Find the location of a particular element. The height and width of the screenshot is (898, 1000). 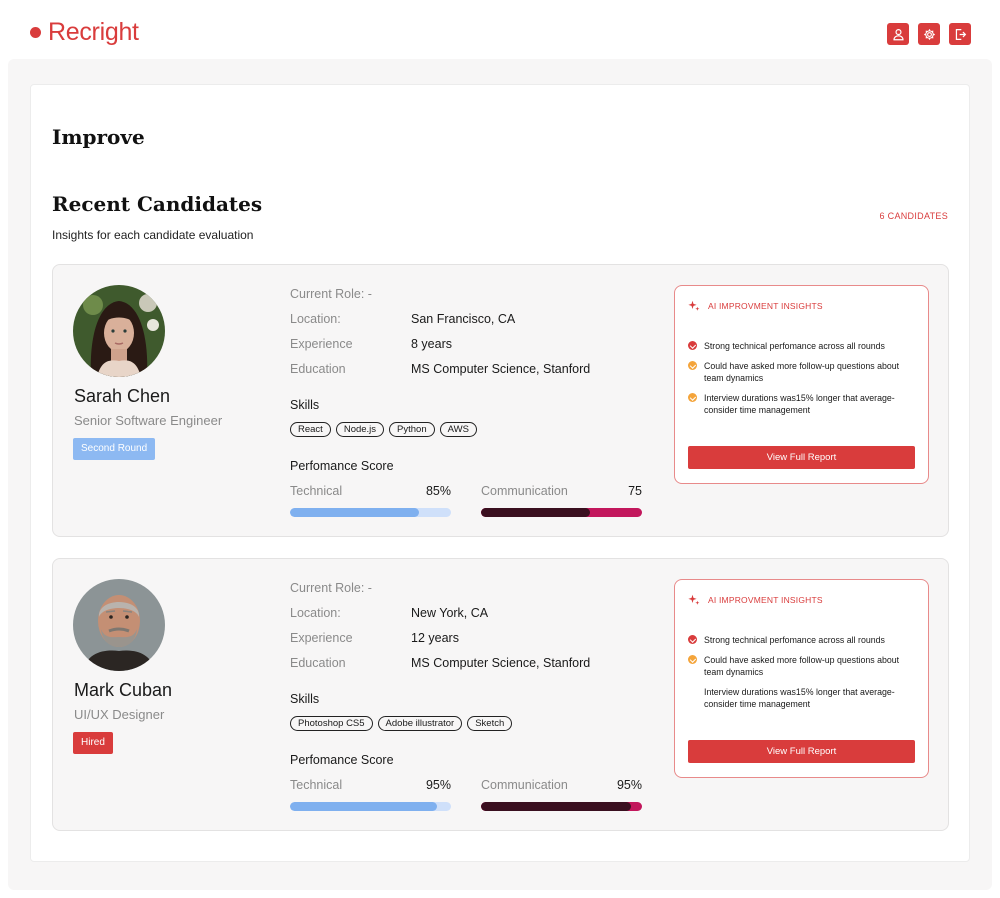

user-icon is located at coordinates (898, 34).